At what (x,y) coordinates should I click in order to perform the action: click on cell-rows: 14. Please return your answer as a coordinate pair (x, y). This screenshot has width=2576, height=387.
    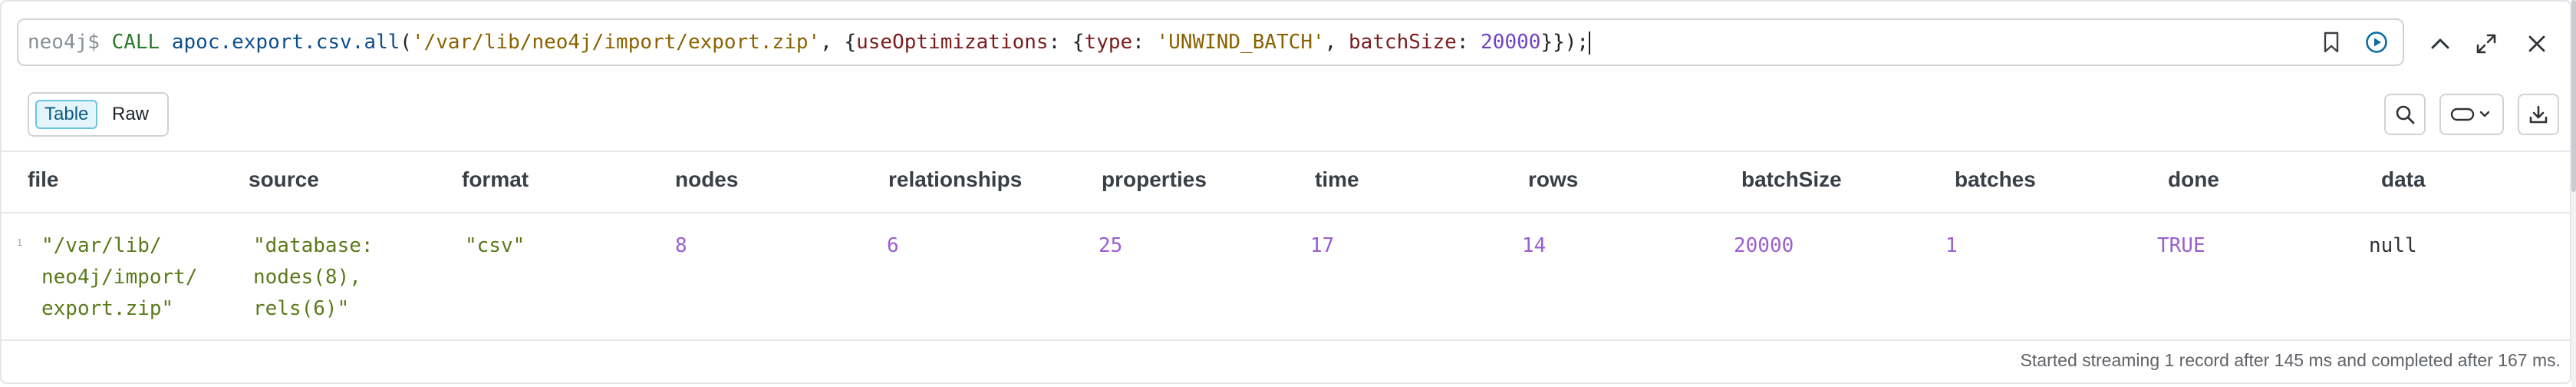
    Looking at the image, I should click on (1534, 246).